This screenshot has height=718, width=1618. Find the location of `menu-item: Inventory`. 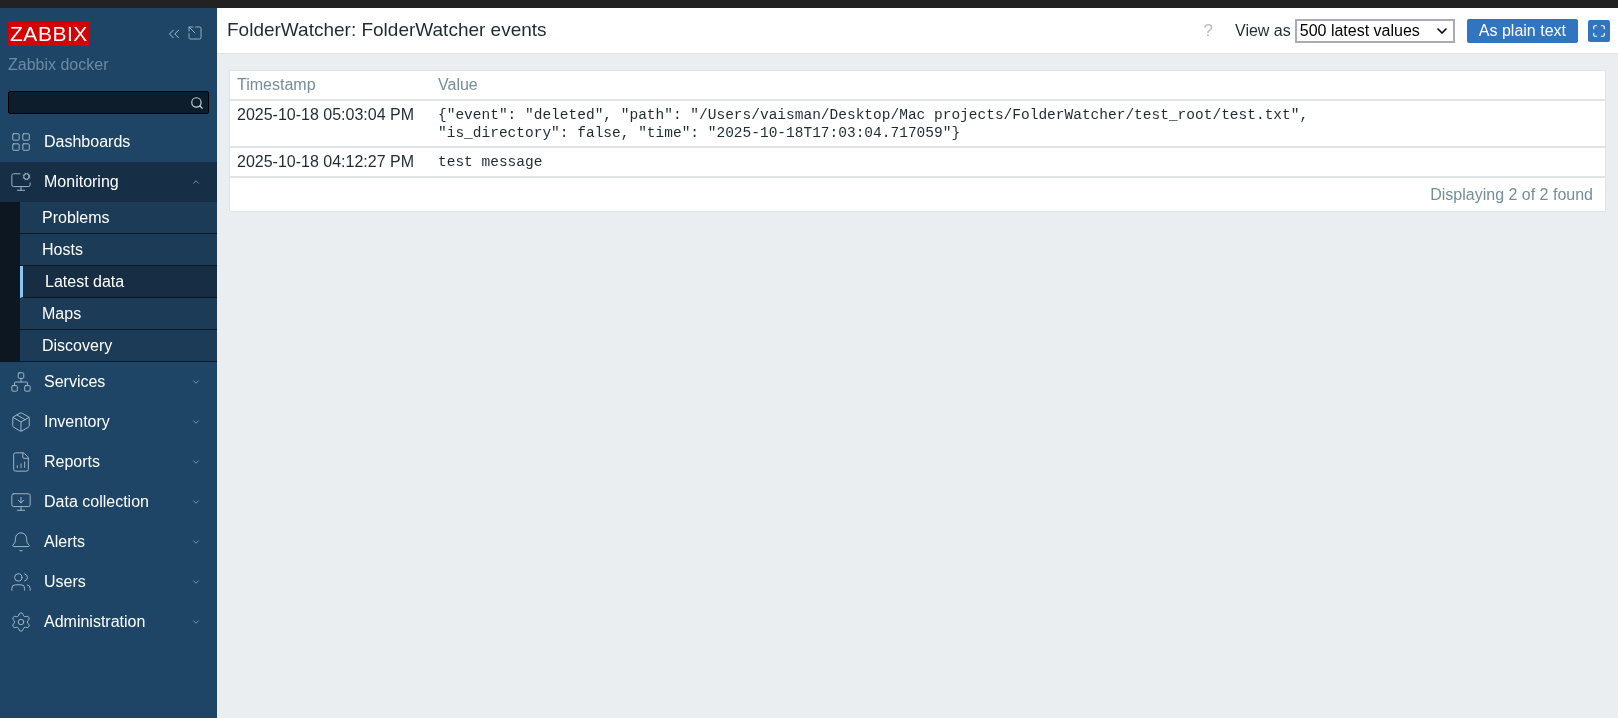

menu-item: Inventory is located at coordinates (108, 422).